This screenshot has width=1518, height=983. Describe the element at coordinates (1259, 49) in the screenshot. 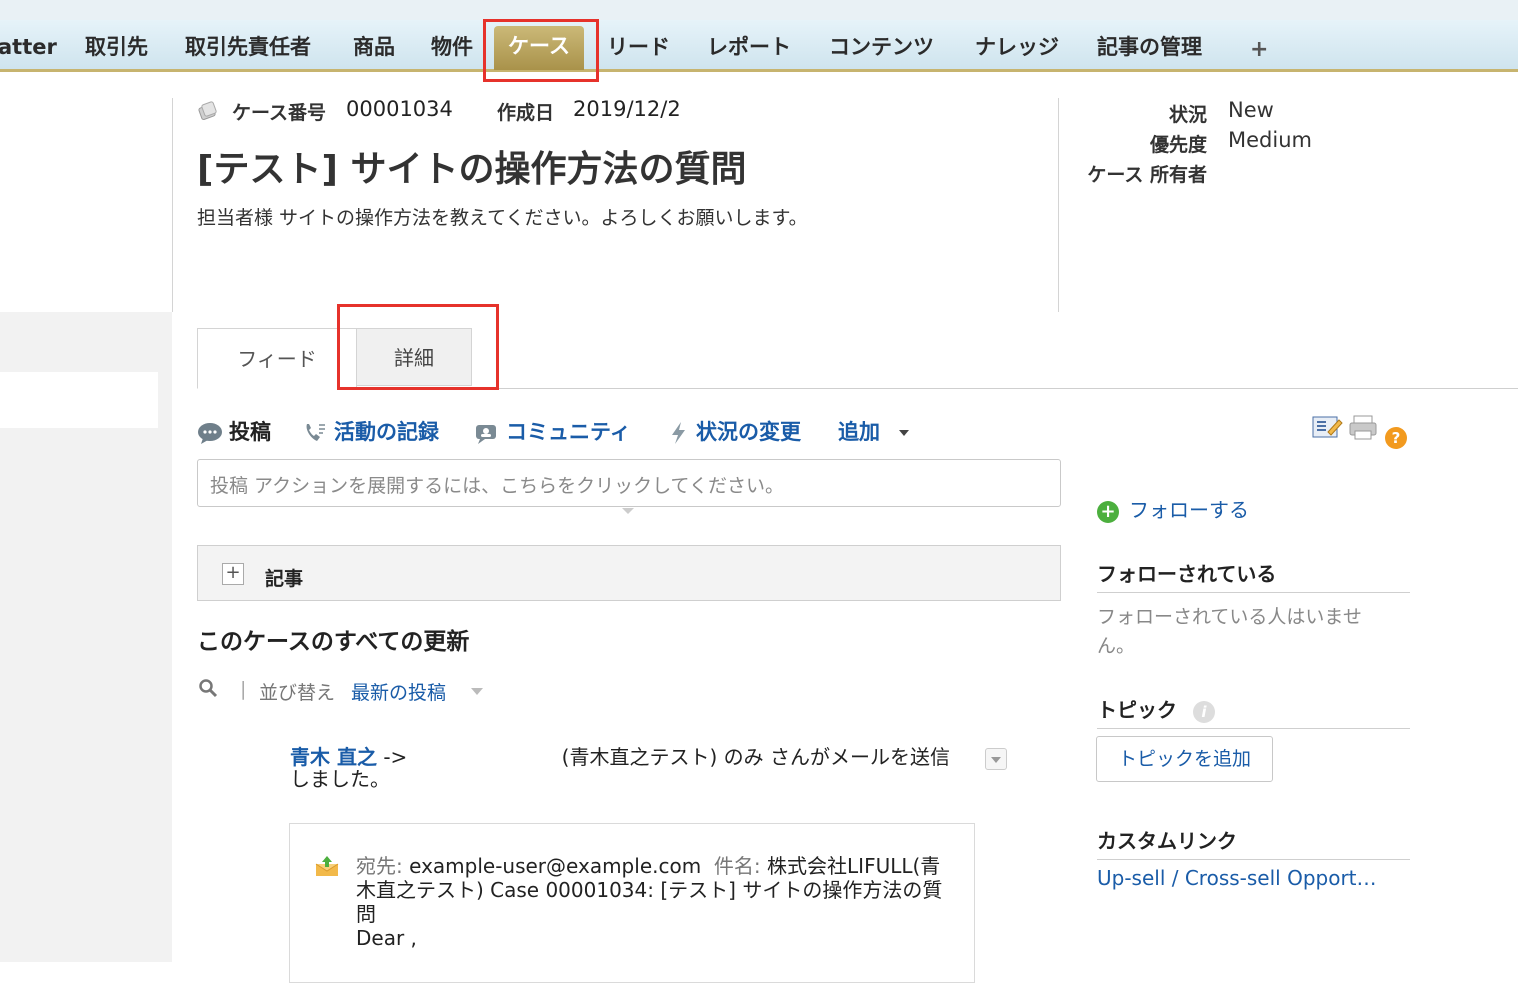

I see `add-tab-plus-icon: +` at that location.